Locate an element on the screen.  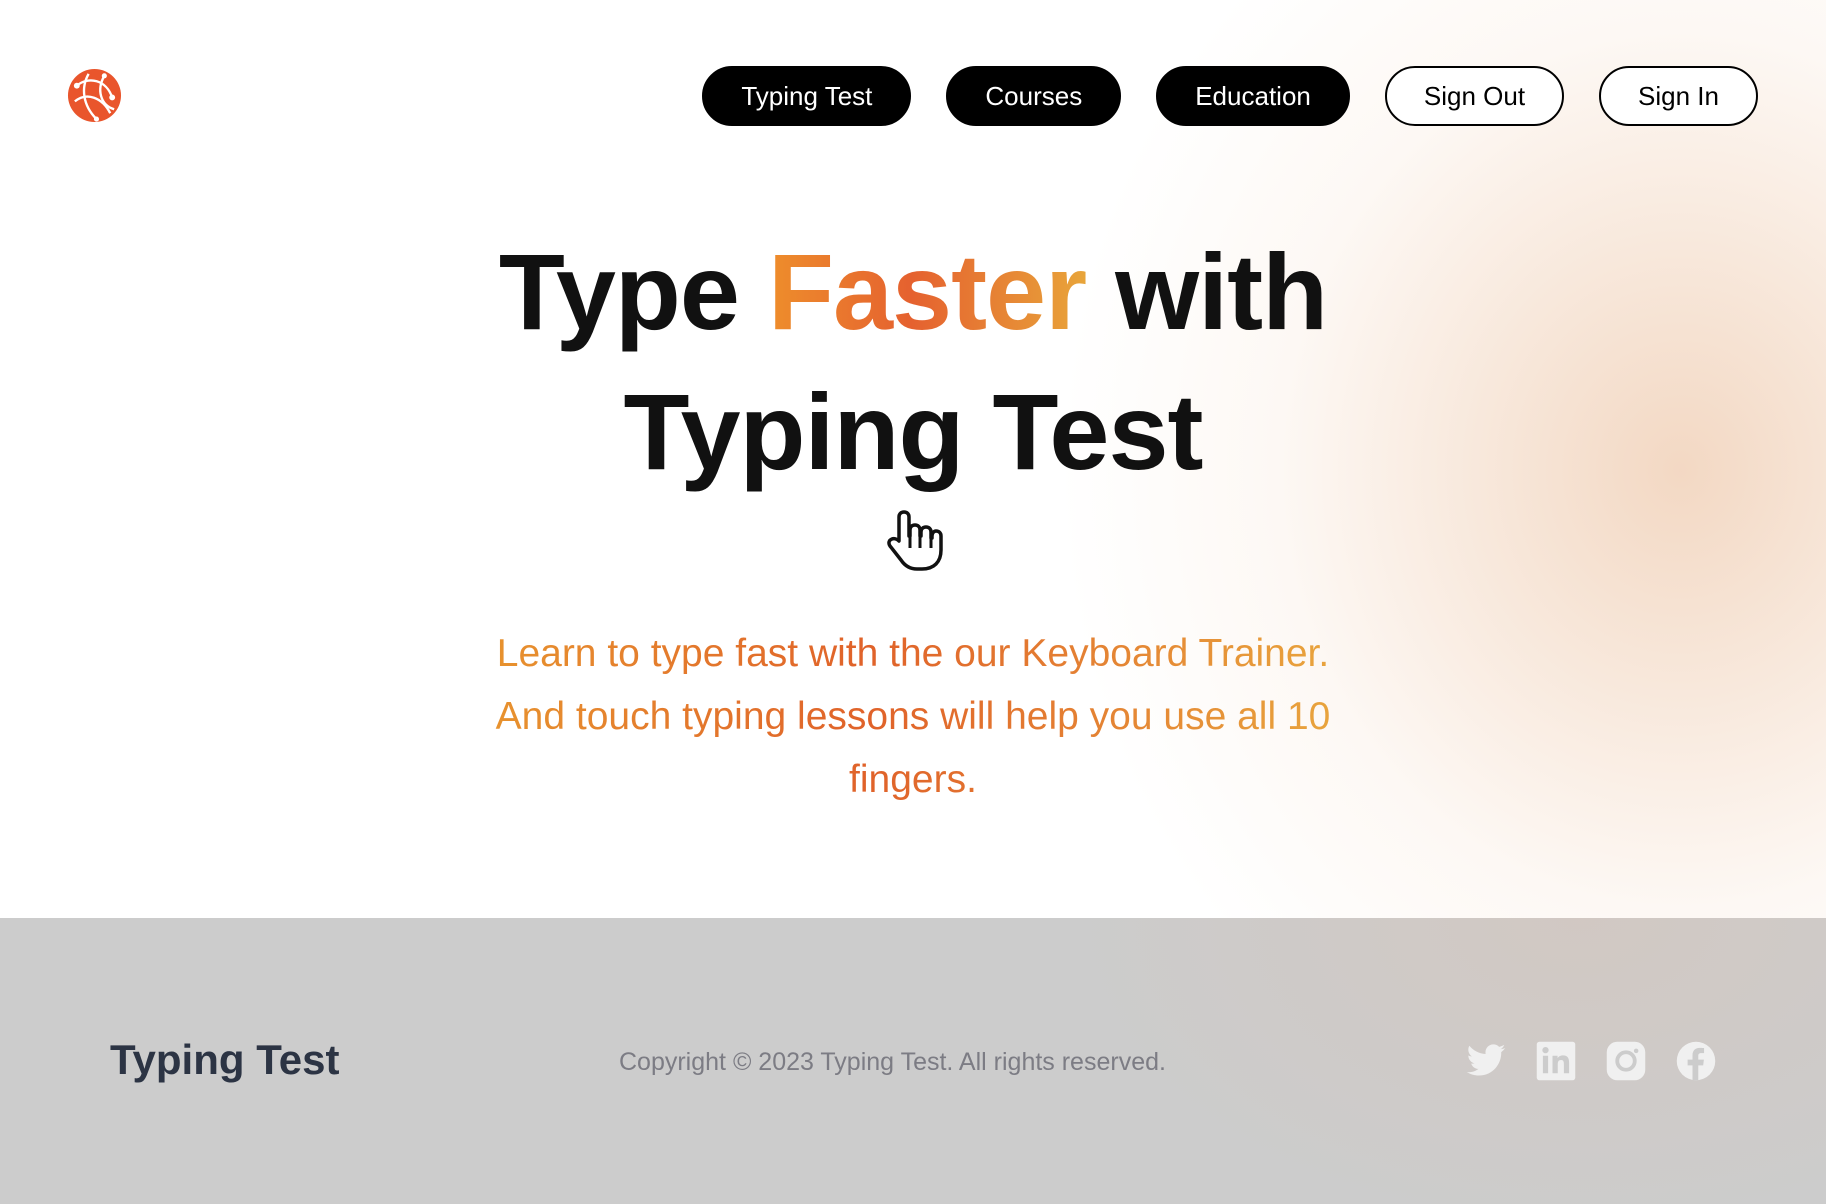
nav-courses-button: Courses is located at coordinates (1034, 96).